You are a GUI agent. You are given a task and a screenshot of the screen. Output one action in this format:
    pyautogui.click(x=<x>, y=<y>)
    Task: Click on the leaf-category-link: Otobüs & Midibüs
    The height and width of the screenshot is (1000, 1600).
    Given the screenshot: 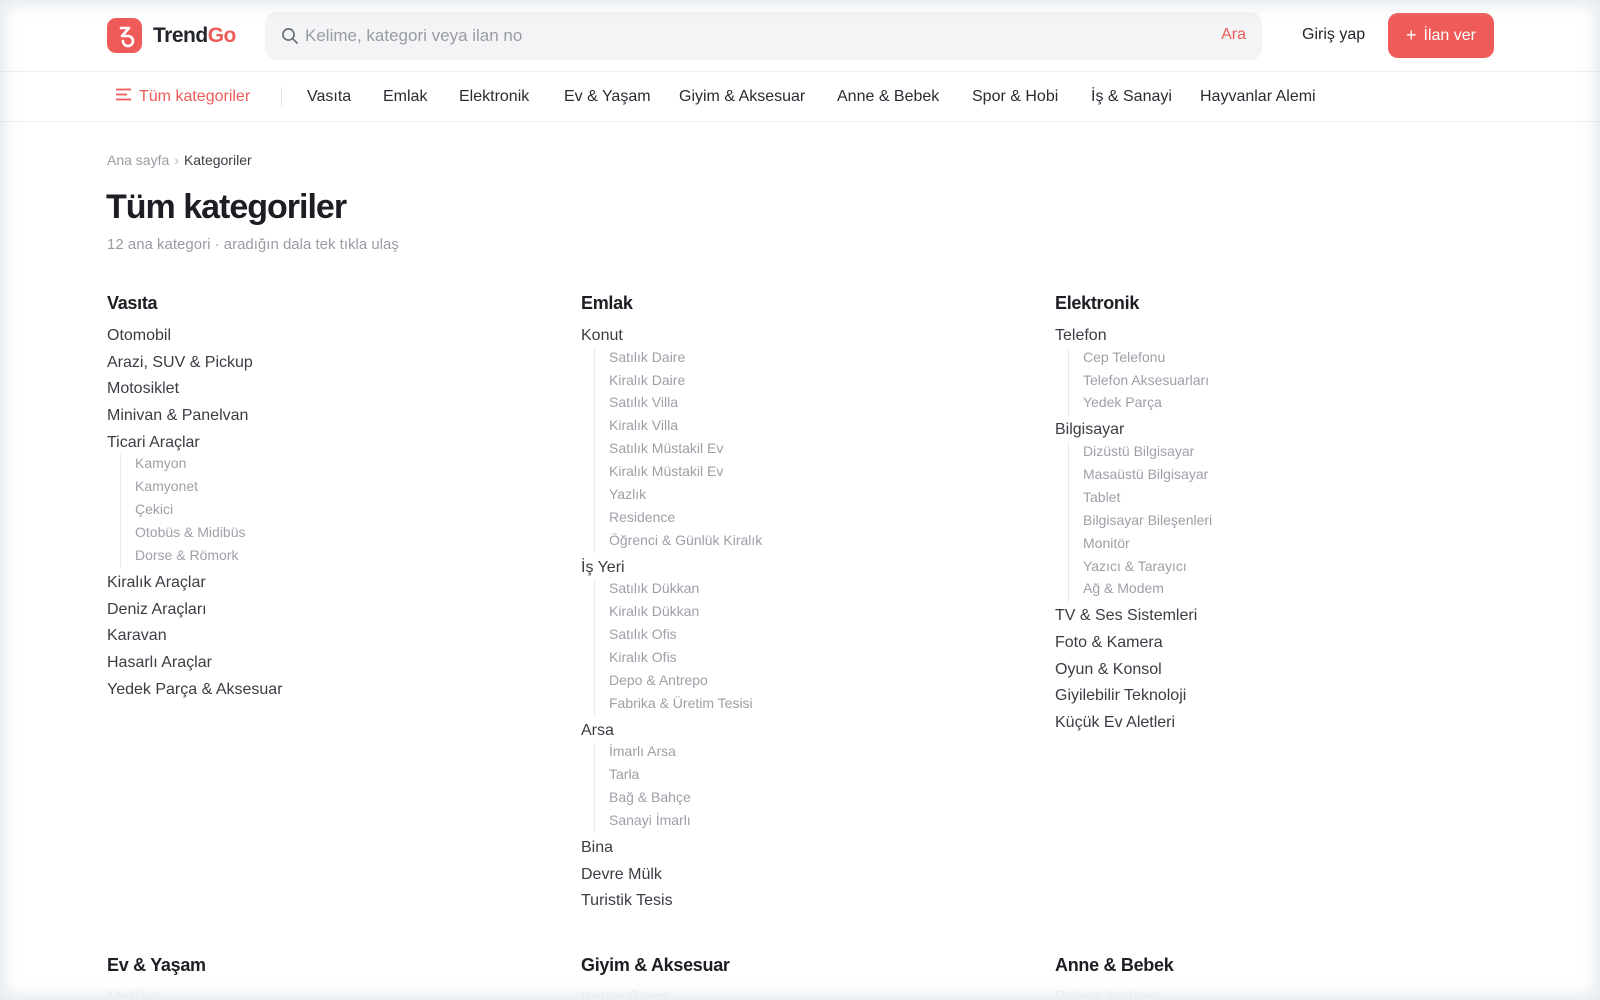 What is the action you would take?
    pyautogui.click(x=209, y=534)
    